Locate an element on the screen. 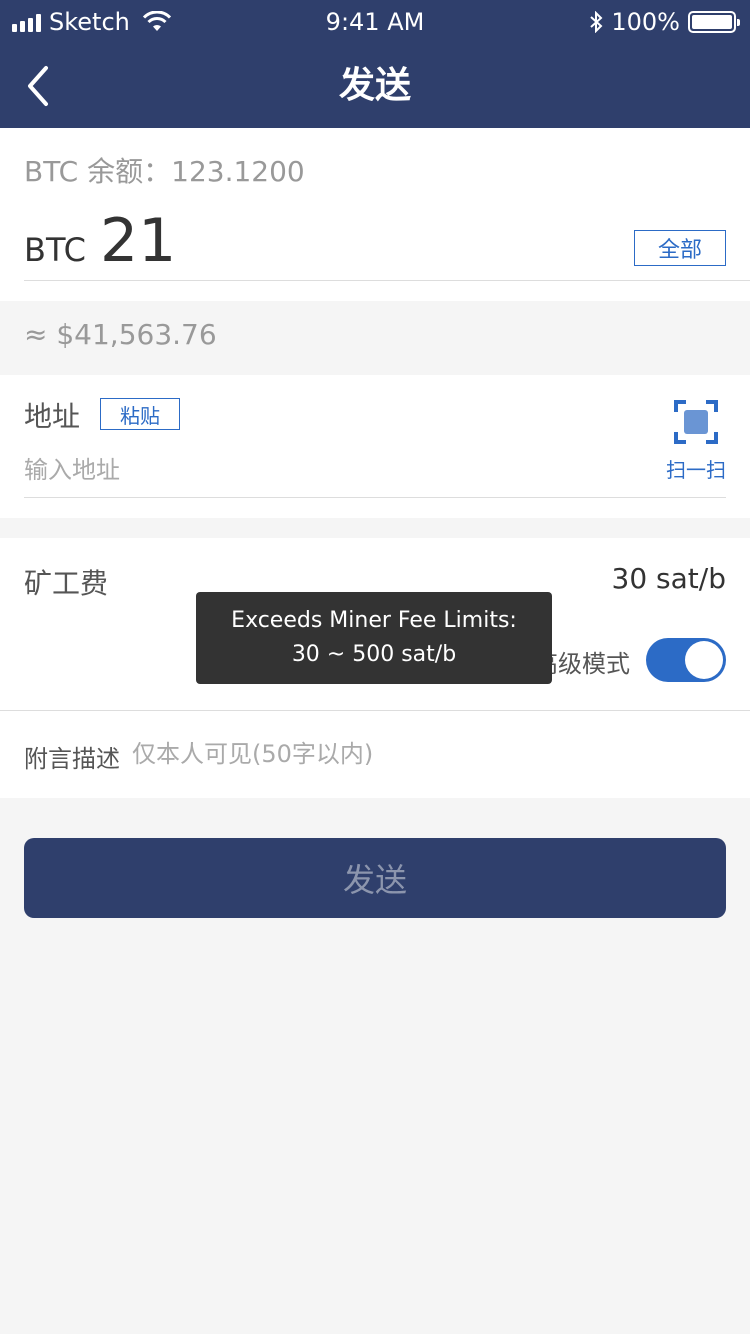 This screenshot has height=1334, width=750. note-label: 附言描述 is located at coordinates (72, 759).